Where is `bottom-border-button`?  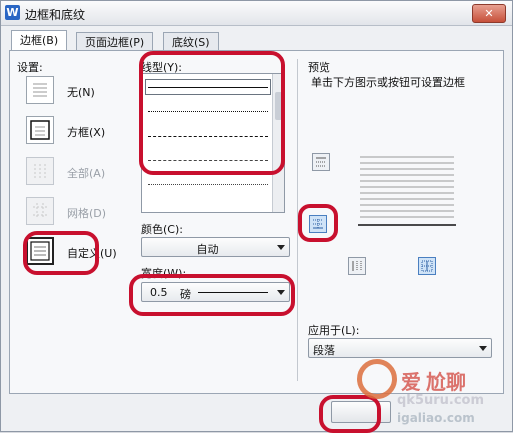 bottom-border-button is located at coordinates (318, 224).